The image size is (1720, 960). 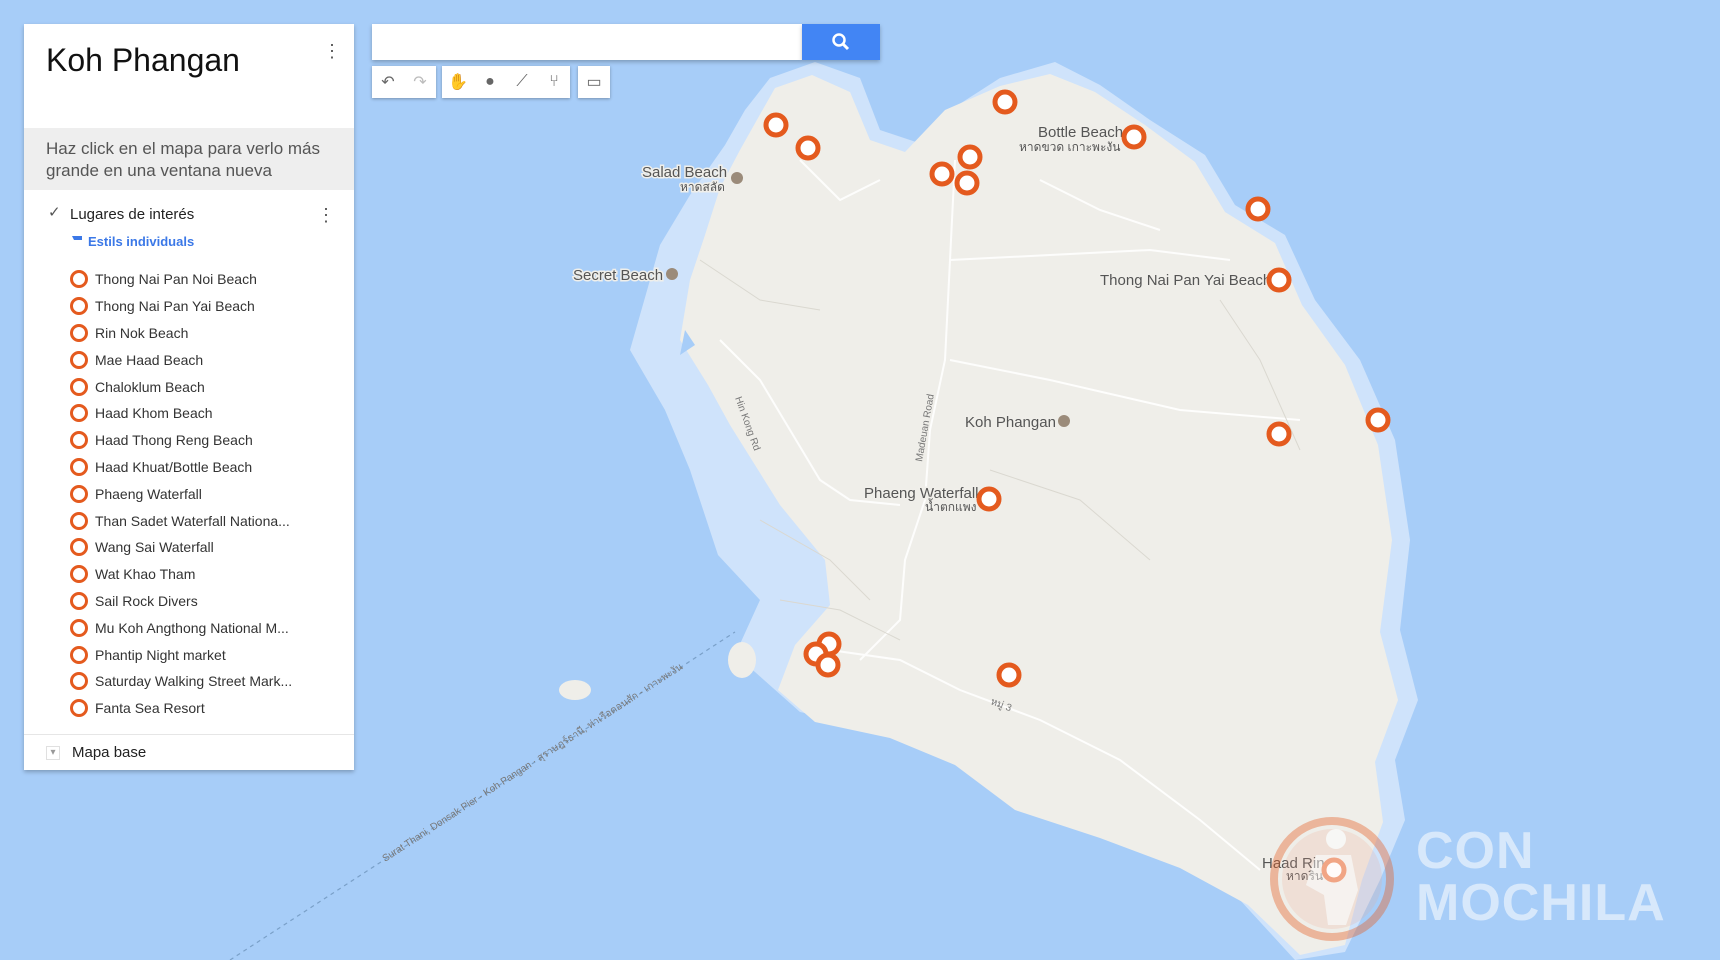 What do you see at coordinates (143, 60) in the screenshot?
I see `map-title: Koh Phangan` at bounding box center [143, 60].